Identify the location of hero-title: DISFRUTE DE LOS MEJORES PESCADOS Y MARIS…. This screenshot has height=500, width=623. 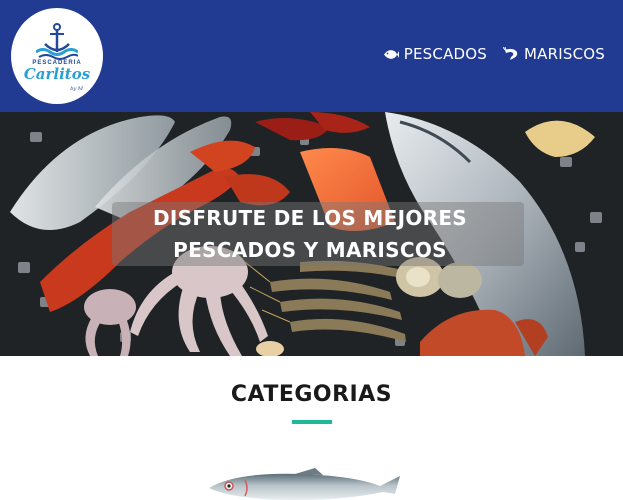
(310, 234).